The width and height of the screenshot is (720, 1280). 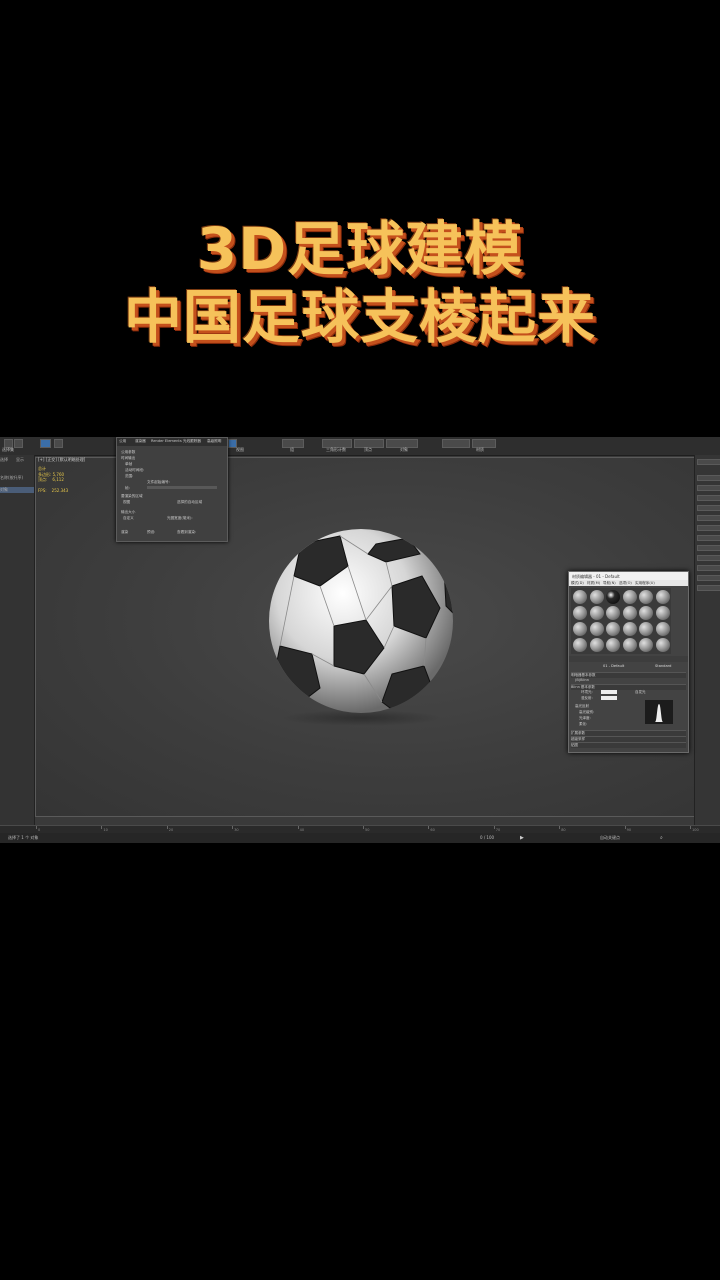 What do you see at coordinates (186, 532) in the screenshot?
I see `row-label: 查看到渲染:` at bounding box center [186, 532].